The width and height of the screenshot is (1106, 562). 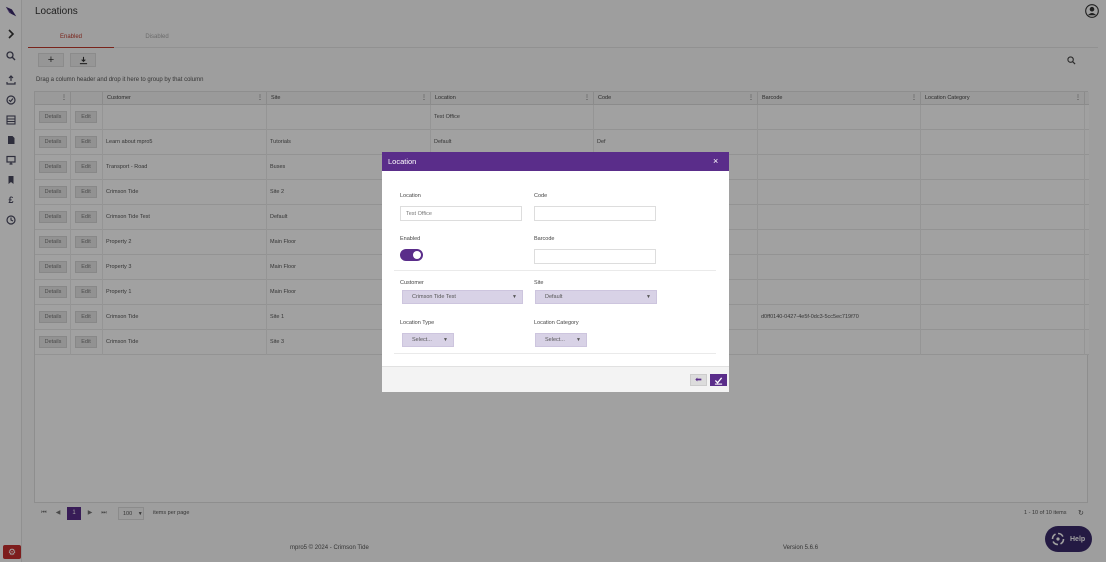 What do you see at coordinates (462, 297) in the screenshot?
I see `customer-select: Crimson Tide Test ▼` at bounding box center [462, 297].